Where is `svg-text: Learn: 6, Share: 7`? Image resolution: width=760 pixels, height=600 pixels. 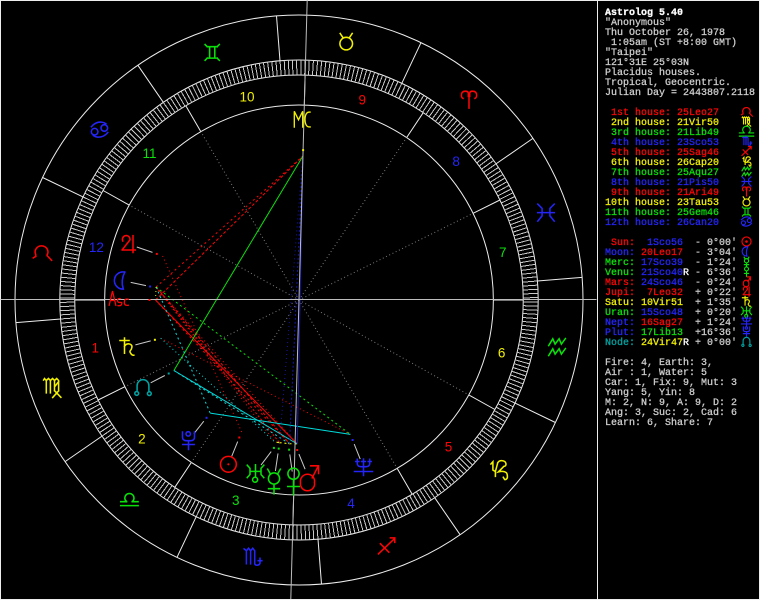
svg-text: Learn: 6, Share: 7 is located at coordinates (659, 423).